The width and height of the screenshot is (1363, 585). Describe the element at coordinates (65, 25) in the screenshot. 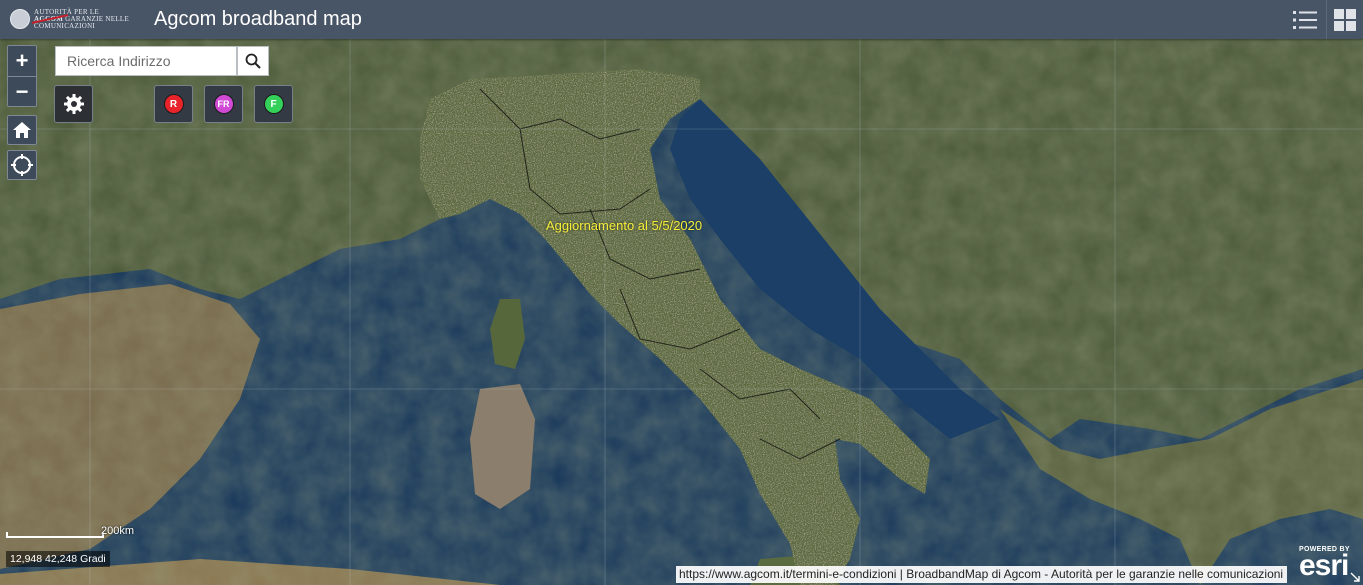

I see `logo-line-3: COMUNICAZIONI` at that location.